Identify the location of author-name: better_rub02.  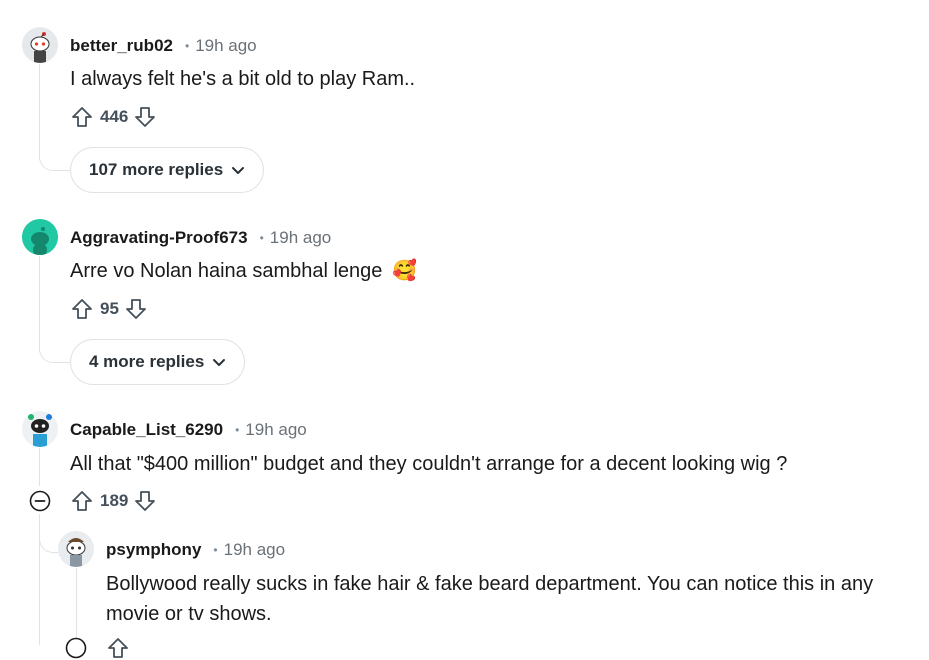
(121, 46).